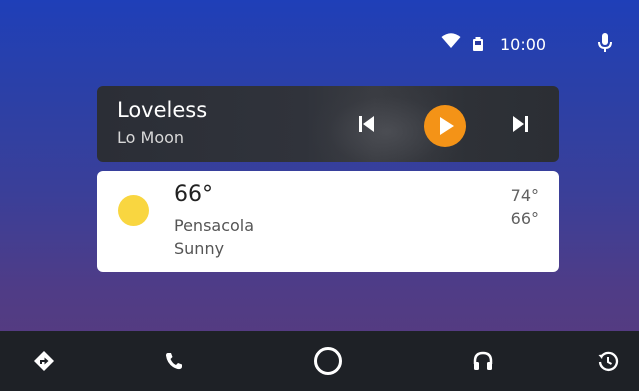 This screenshot has width=639, height=391. I want to click on headphones-icon, so click(483, 360).